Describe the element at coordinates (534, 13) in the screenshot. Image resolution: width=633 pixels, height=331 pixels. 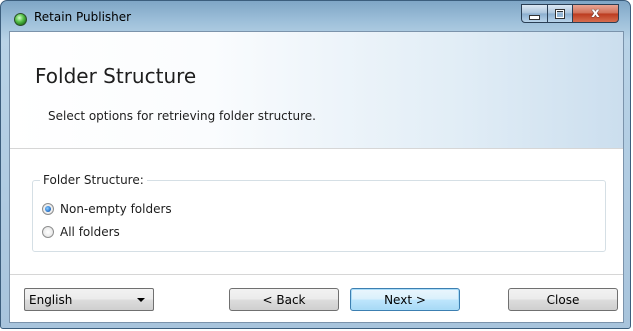
I see `minimize-button` at that location.